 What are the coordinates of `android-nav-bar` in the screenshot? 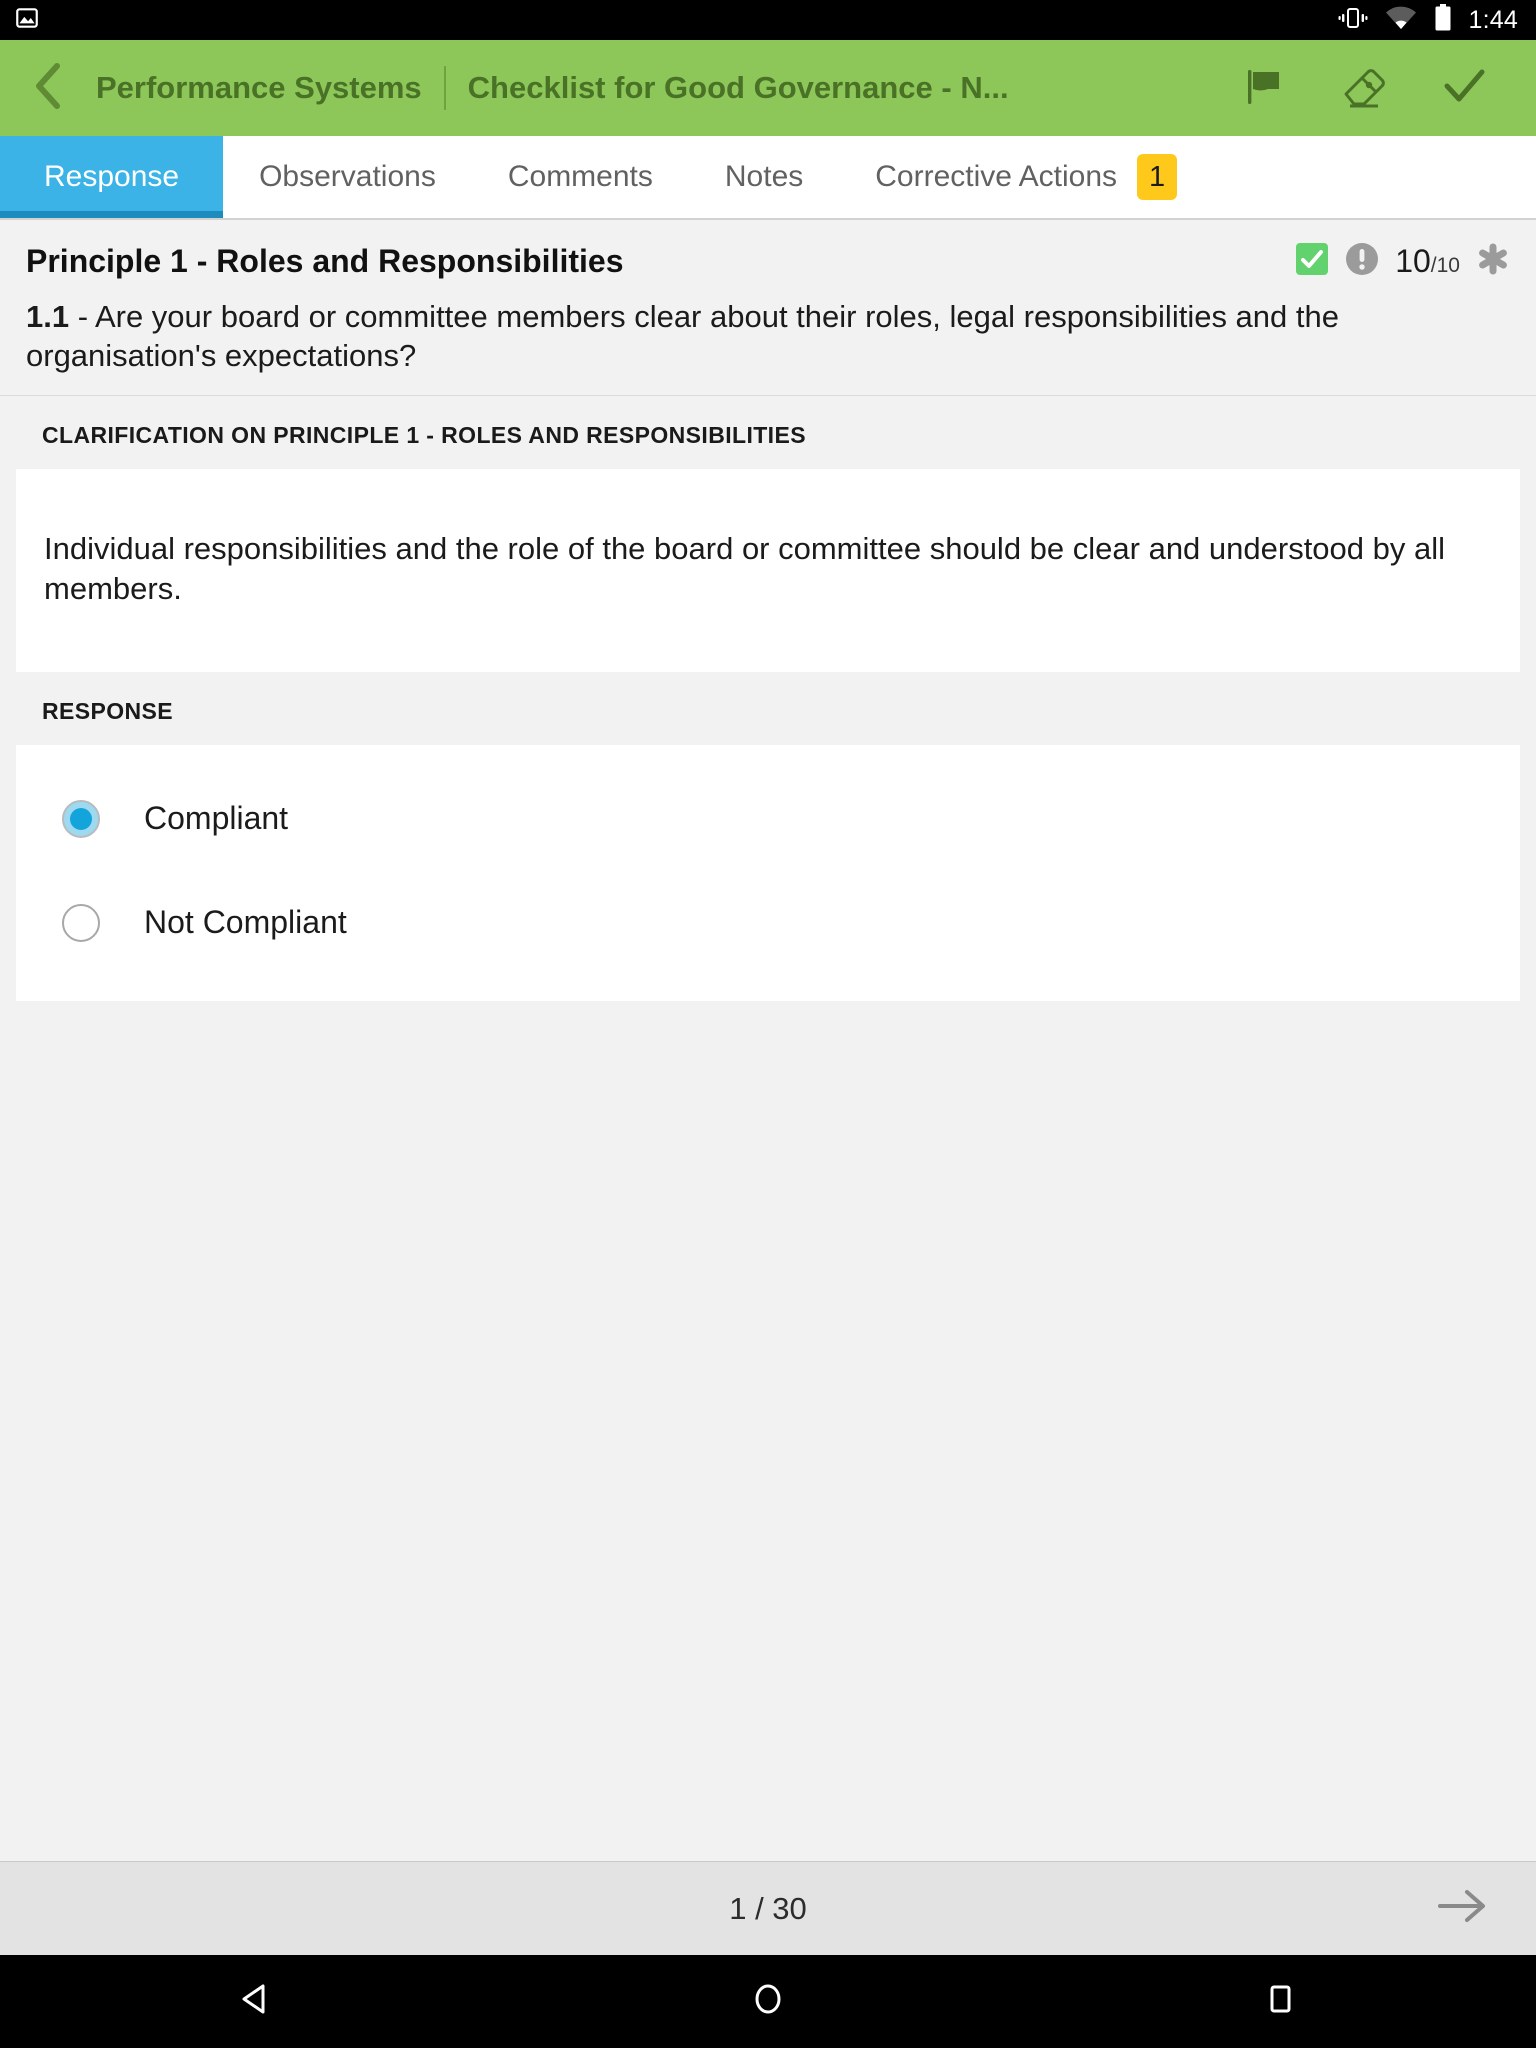 It's located at (768, 2001).